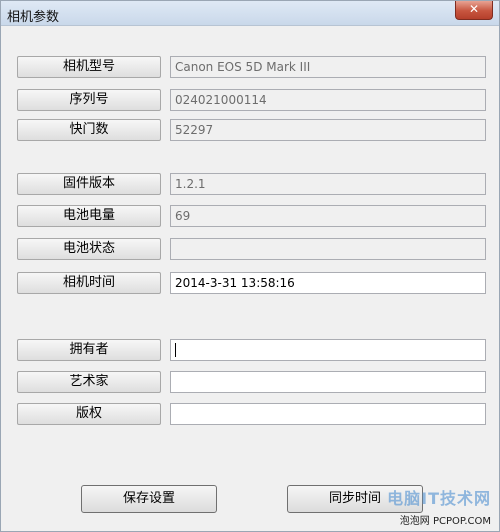 This screenshot has width=500, height=532. What do you see at coordinates (328, 414) in the screenshot?
I see `copyright-input` at bounding box center [328, 414].